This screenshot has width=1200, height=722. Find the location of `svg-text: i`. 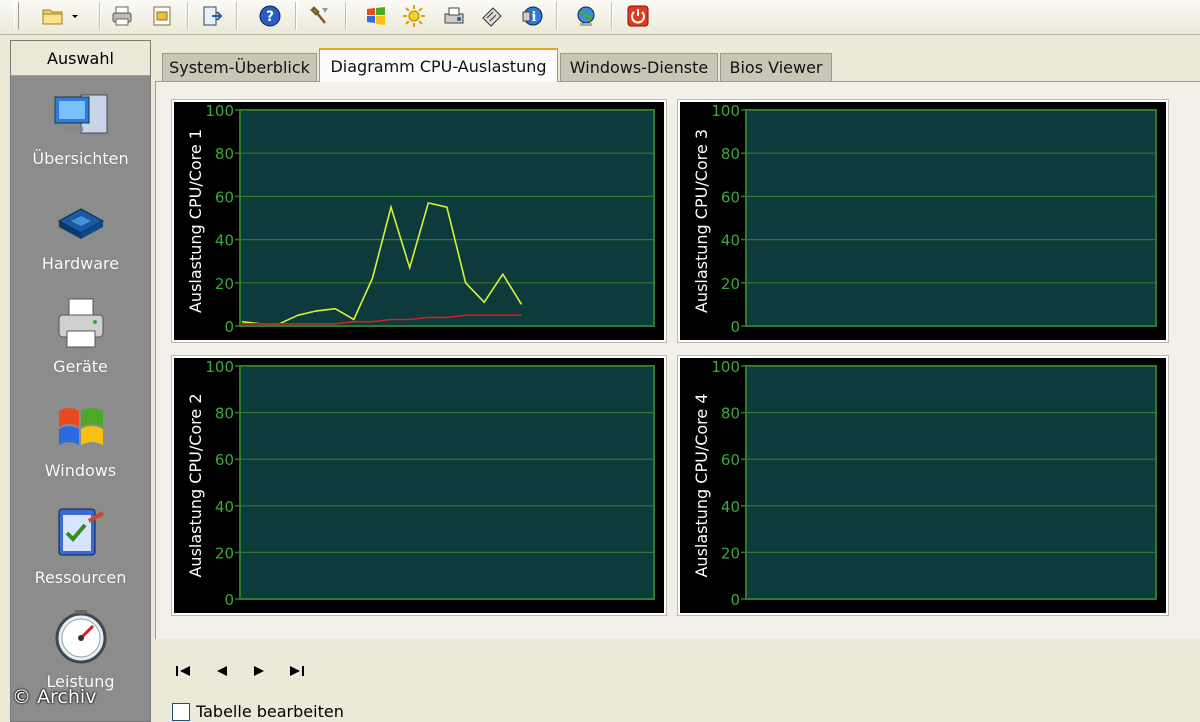

svg-text: i is located at coordinates (534, 17).